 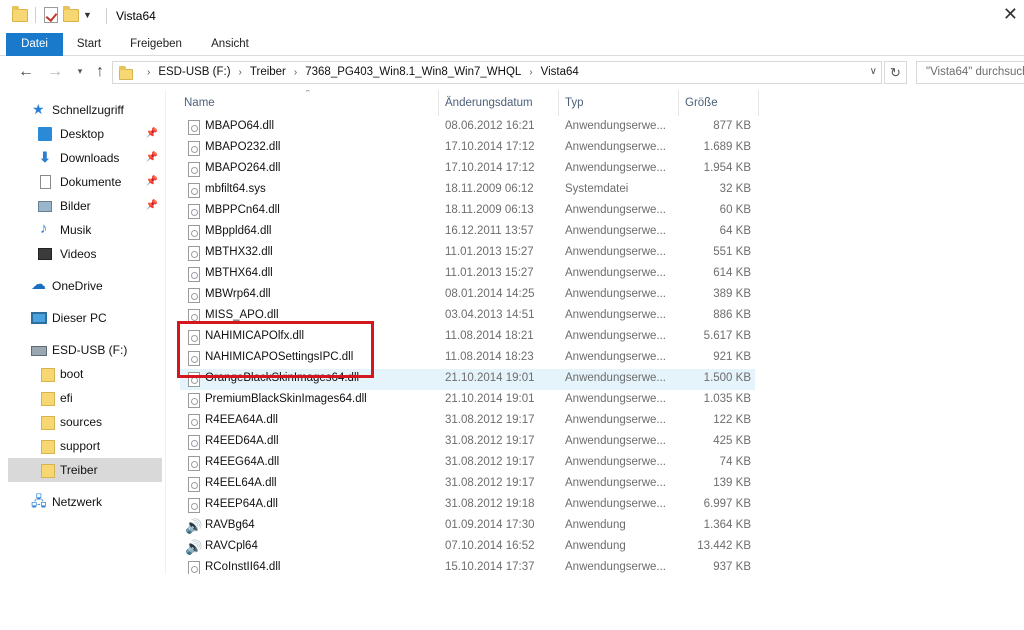 I want to click on file-name: R4EED64A.dll, so click(x=242, y=441).